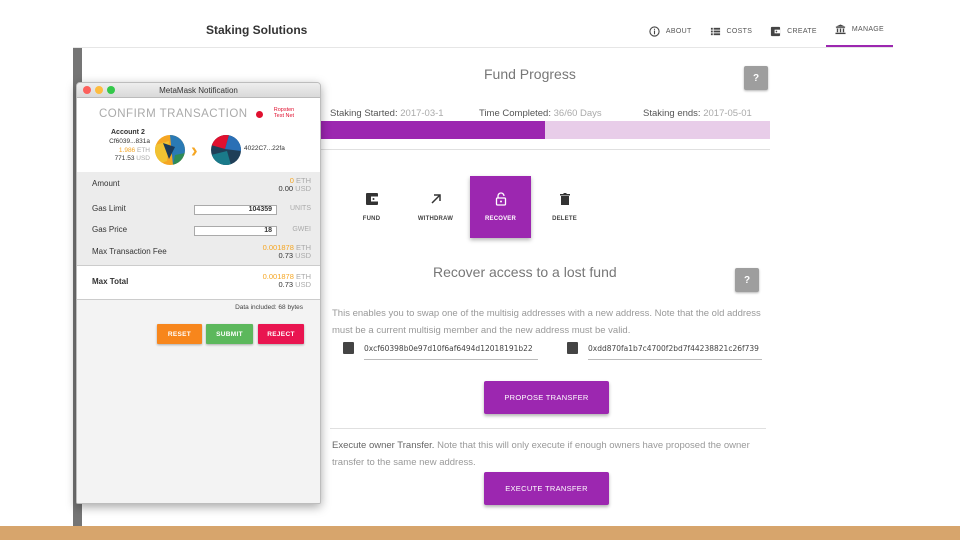 Image resolution: width=960 pixels, height=540 pixels. What do you see at coordinates (235, 231) in the screenshot?
I see `gas-price-input: 18` at bounding box center [235, 231].